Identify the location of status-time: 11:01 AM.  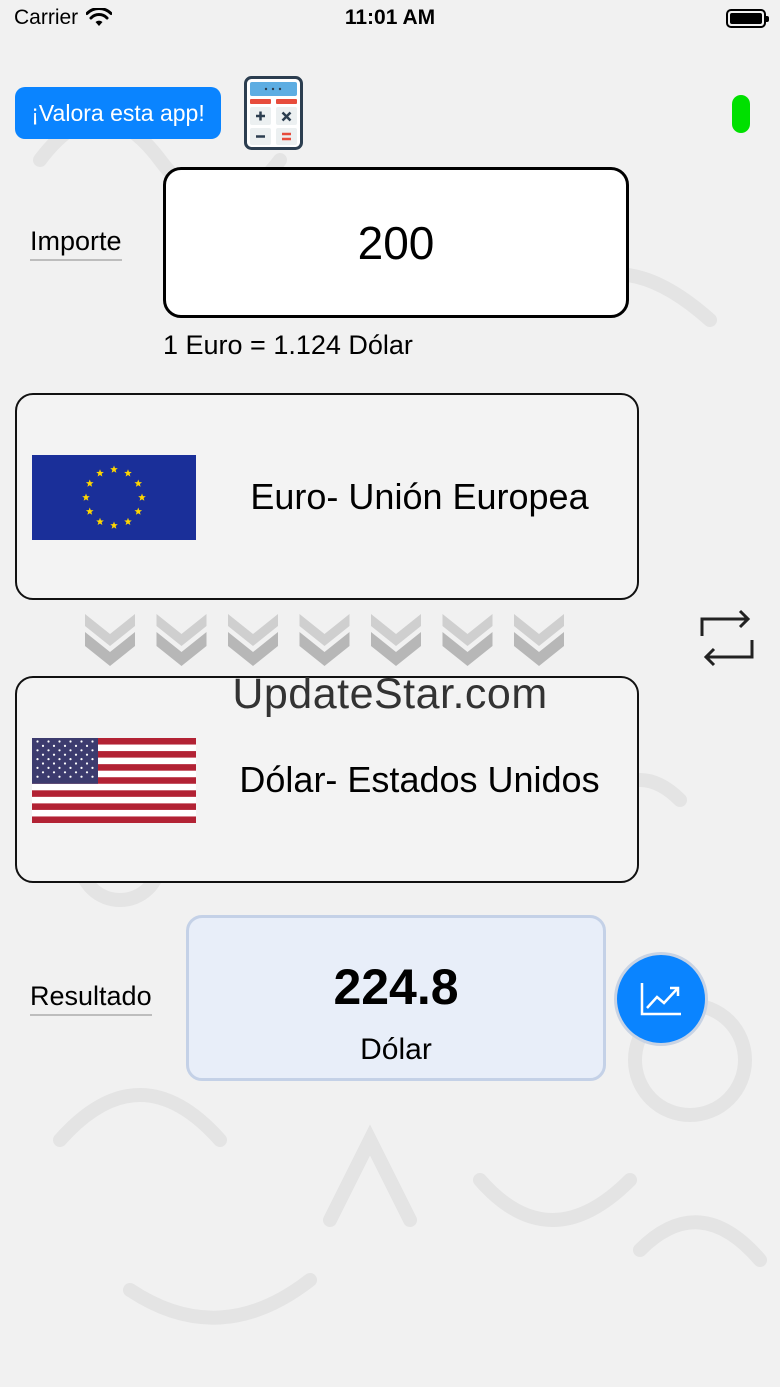
(390, 17).